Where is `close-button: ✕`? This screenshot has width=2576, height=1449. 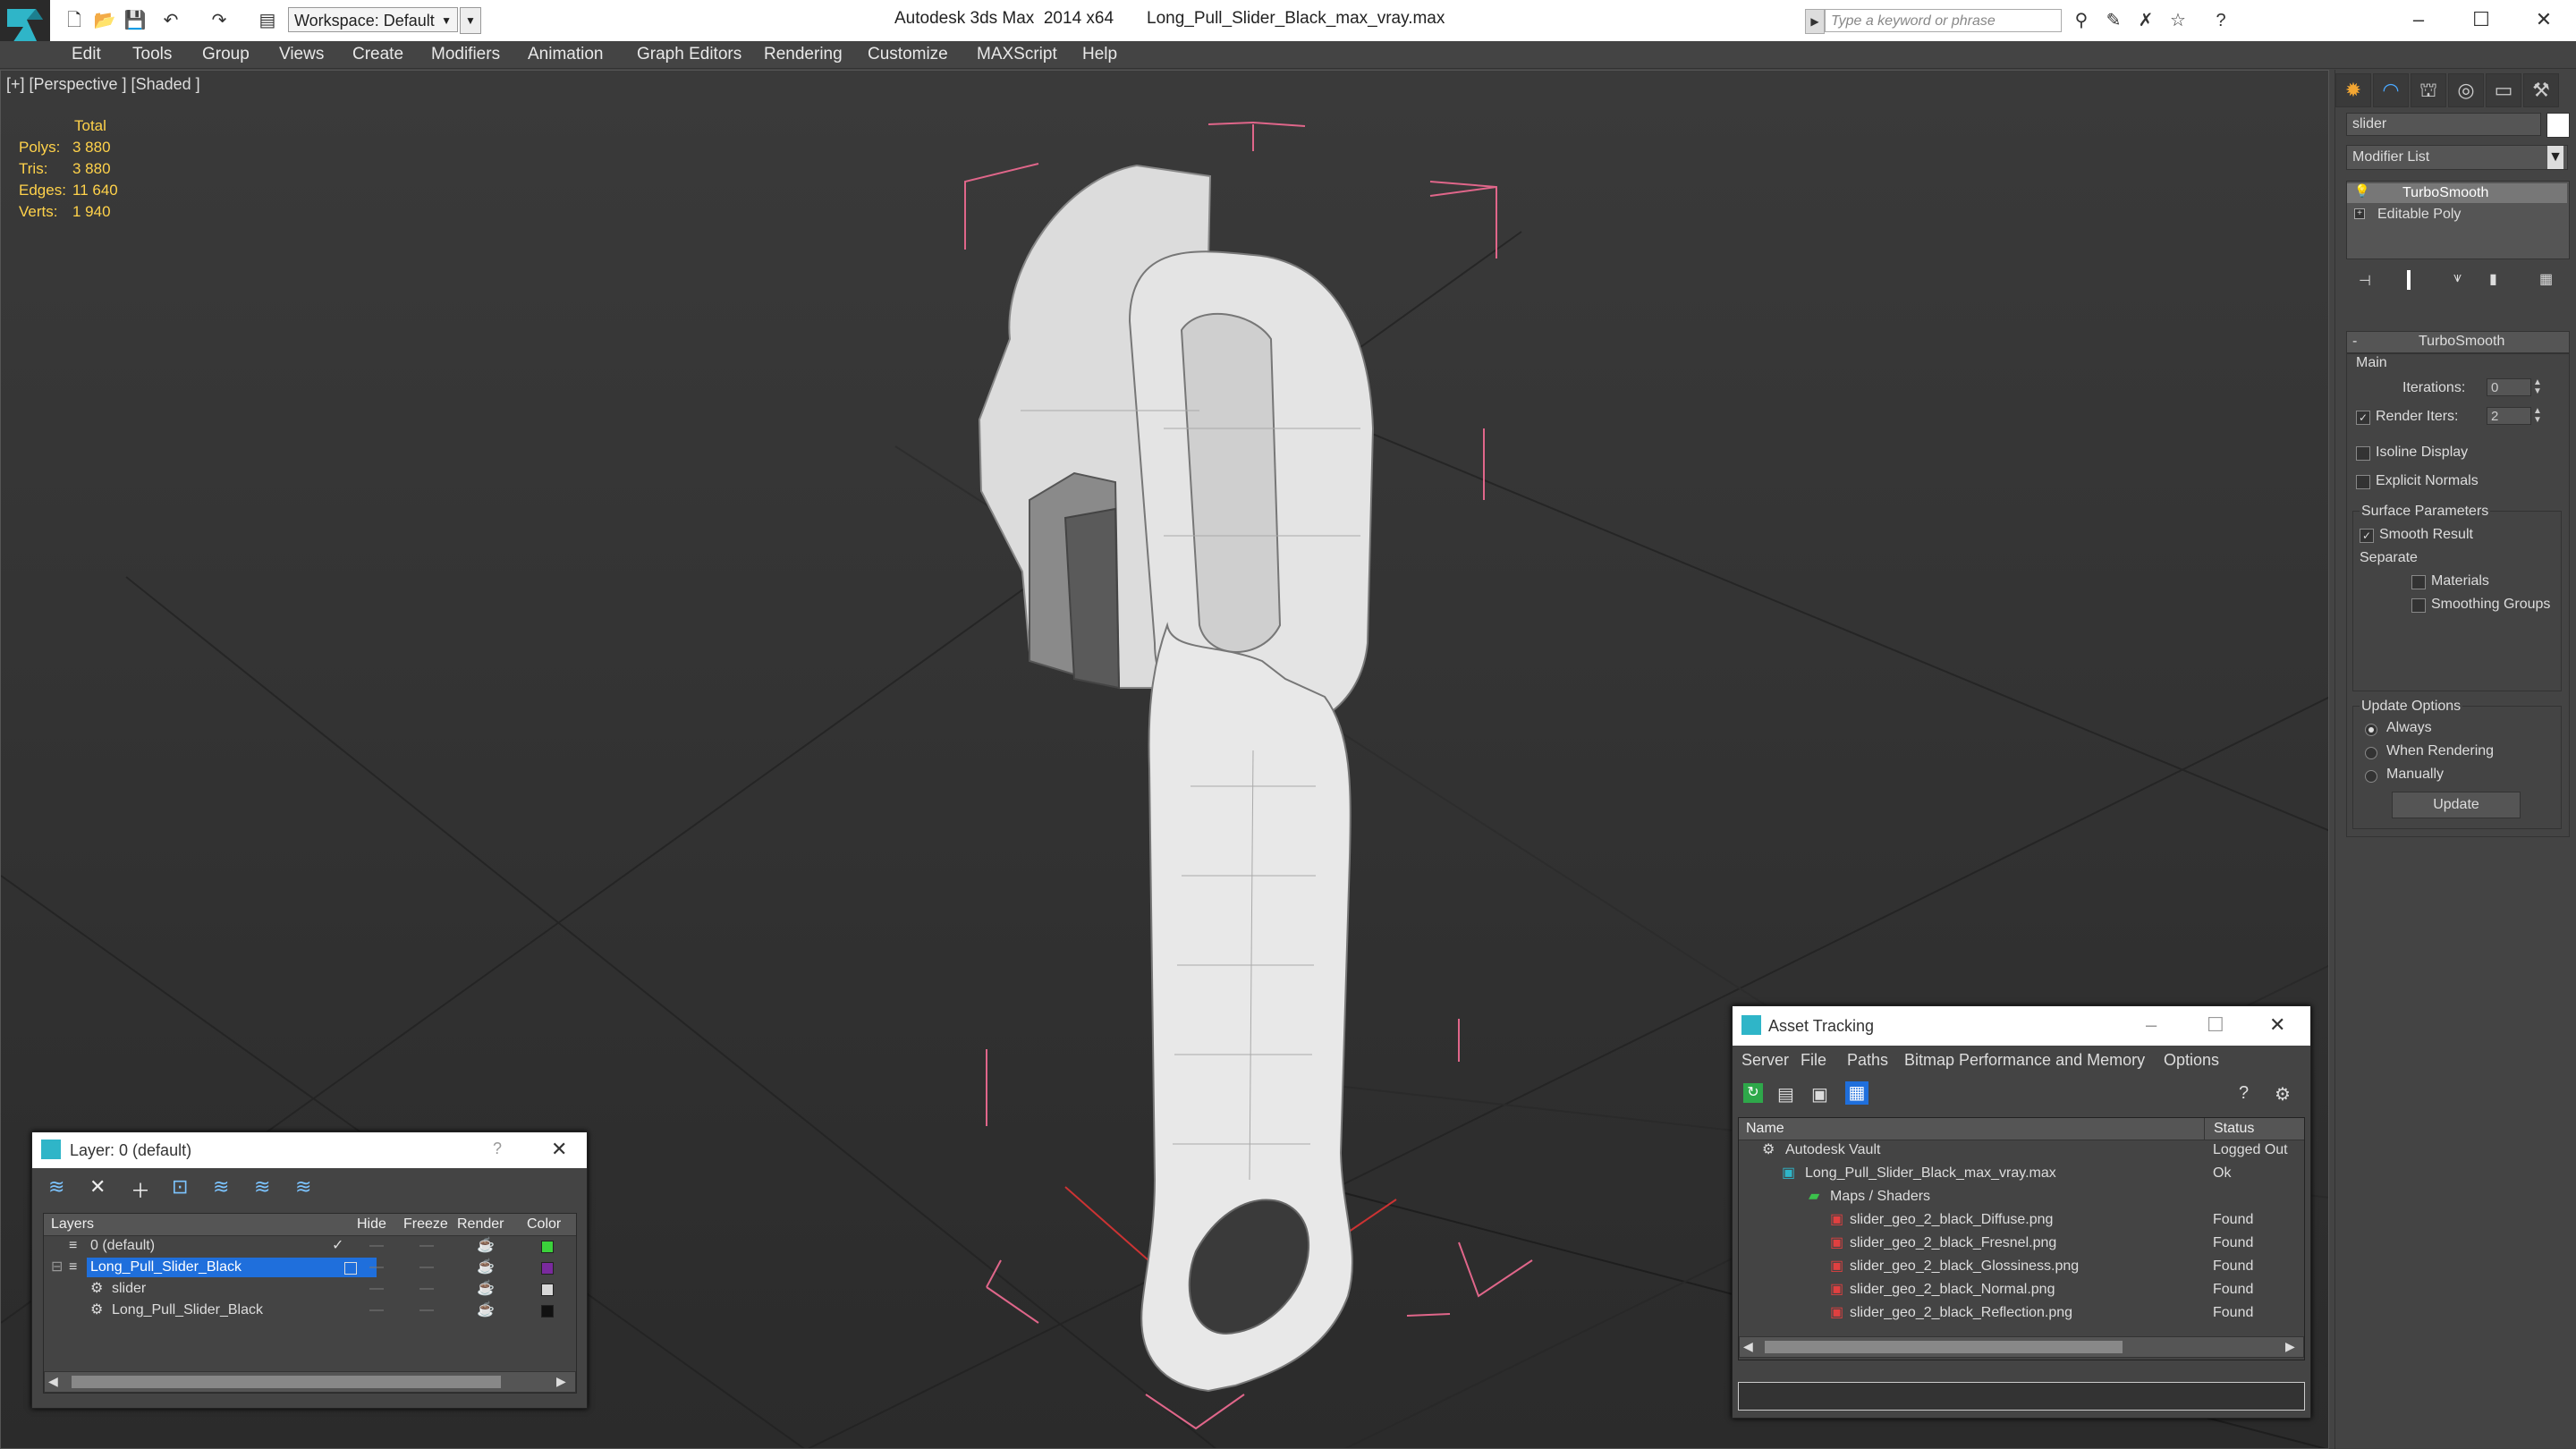 close-button: ✕ is located at coordinates (2544, 20).